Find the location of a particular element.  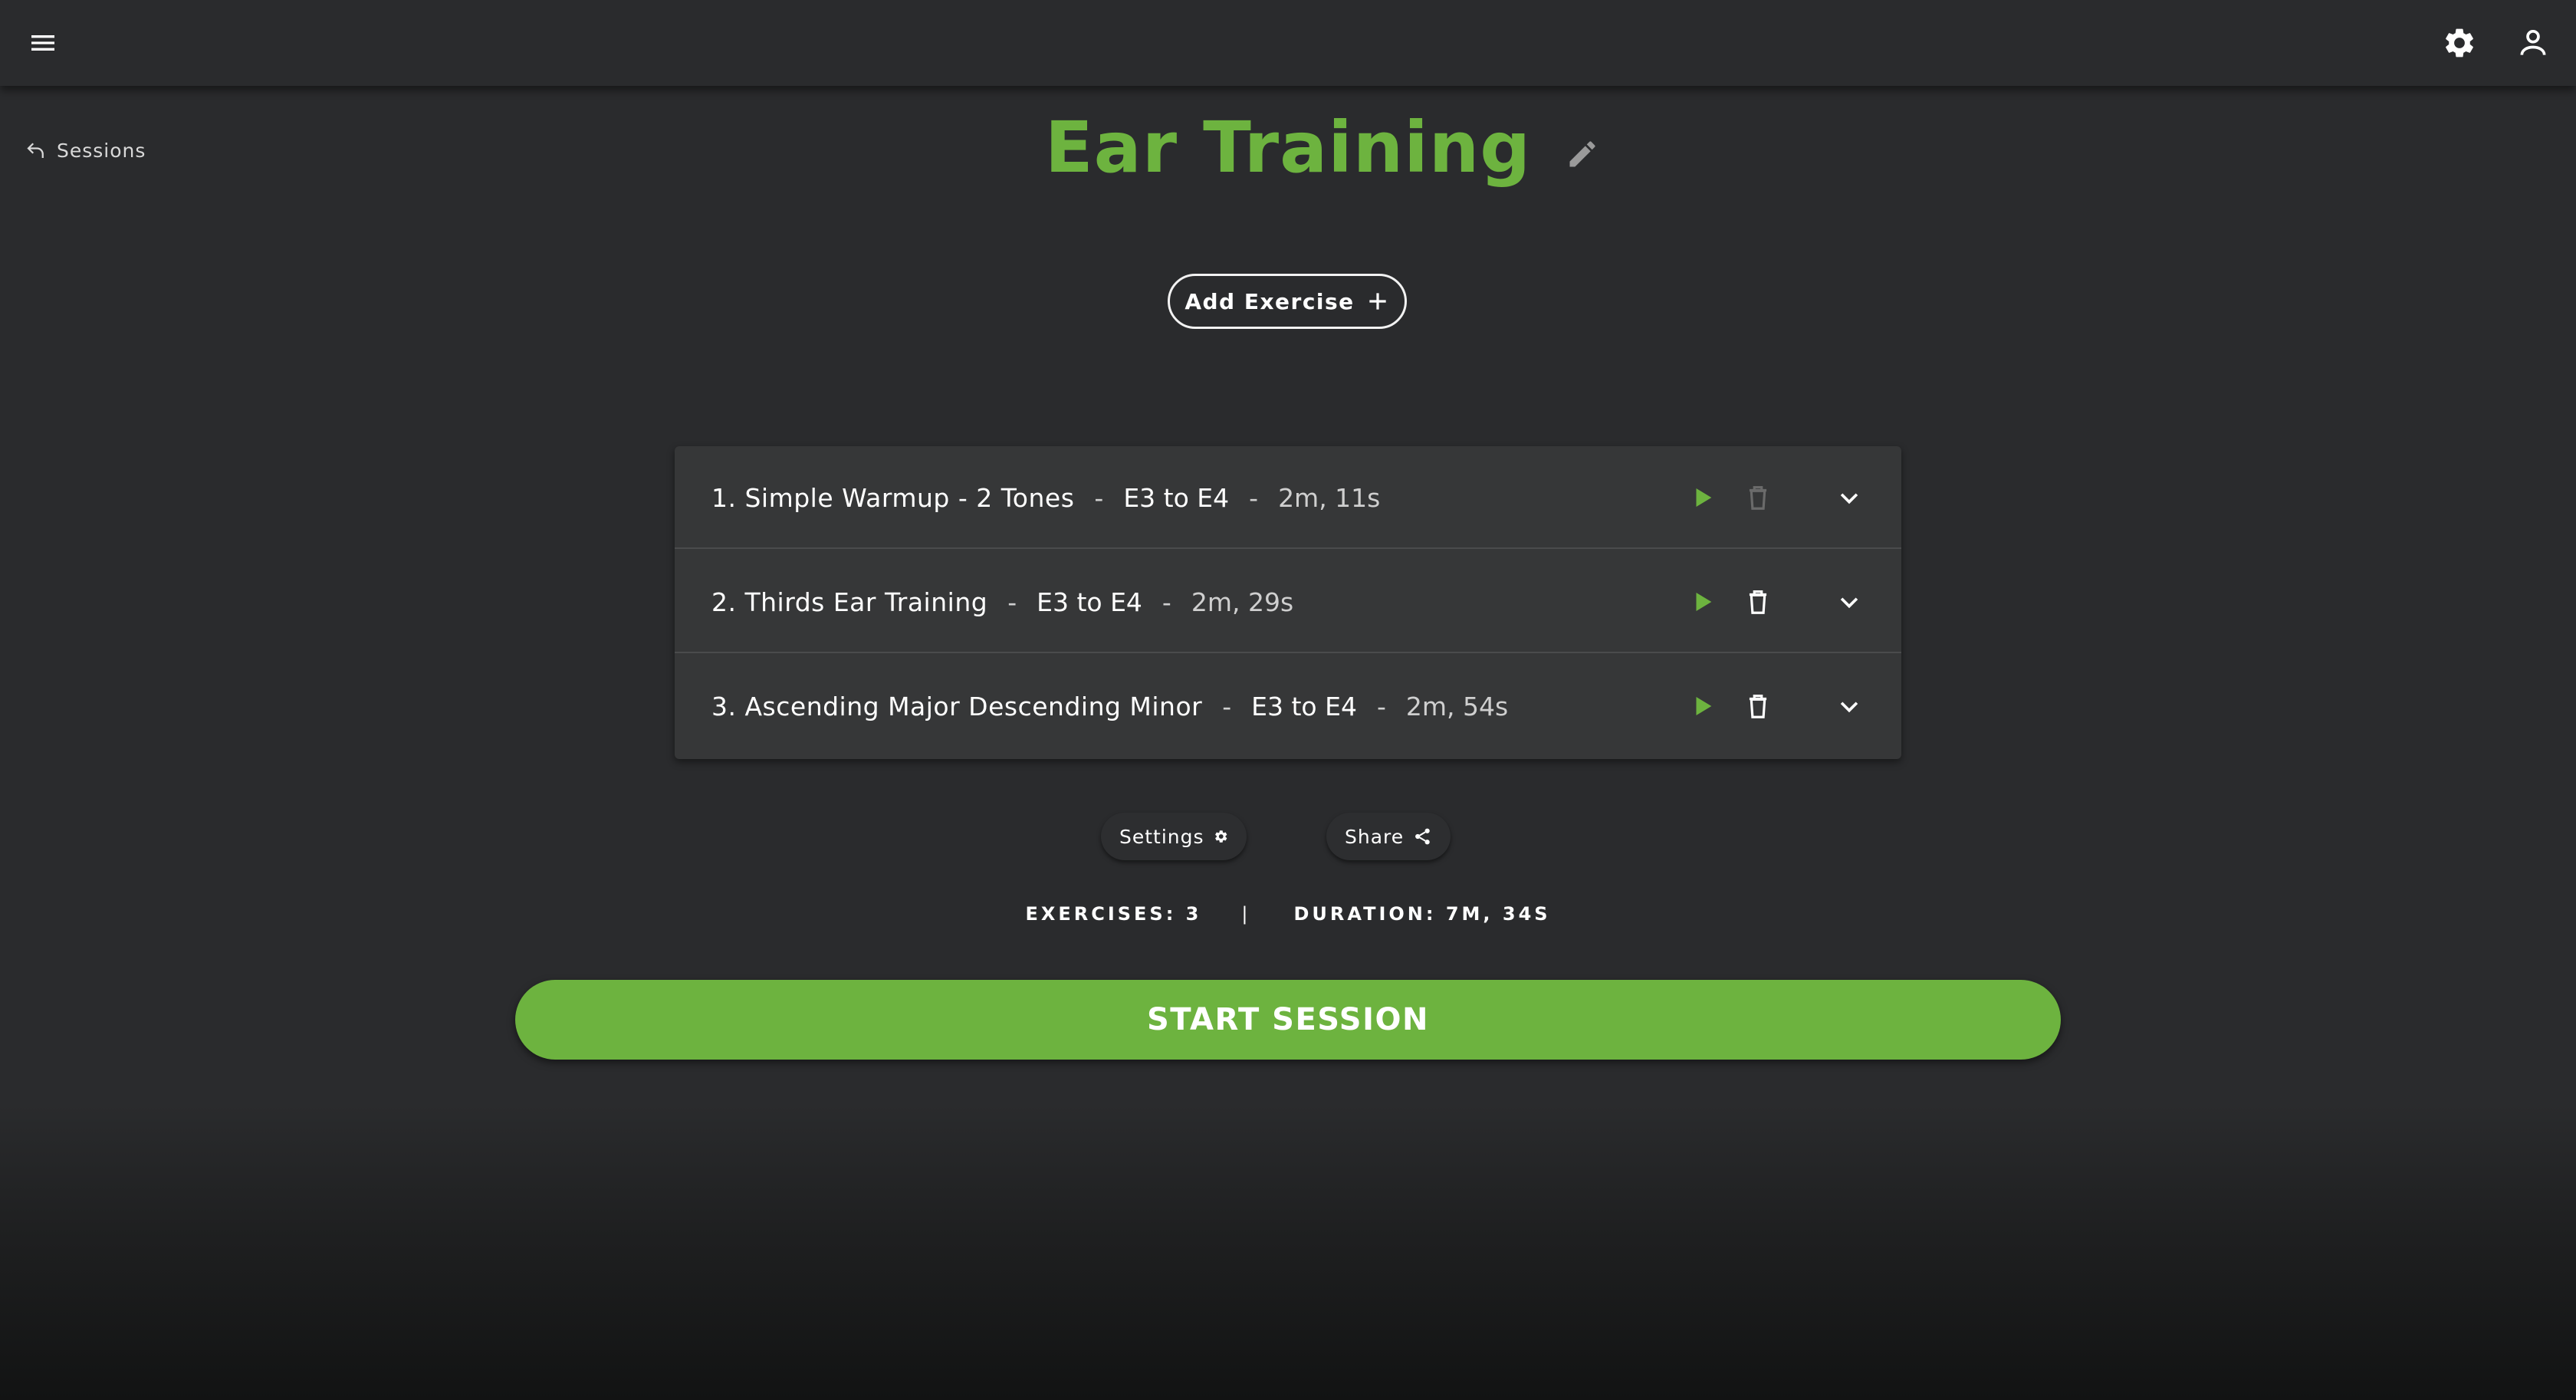

add-exercise-button: Add Exercise is located at coordinates (1287, 301).